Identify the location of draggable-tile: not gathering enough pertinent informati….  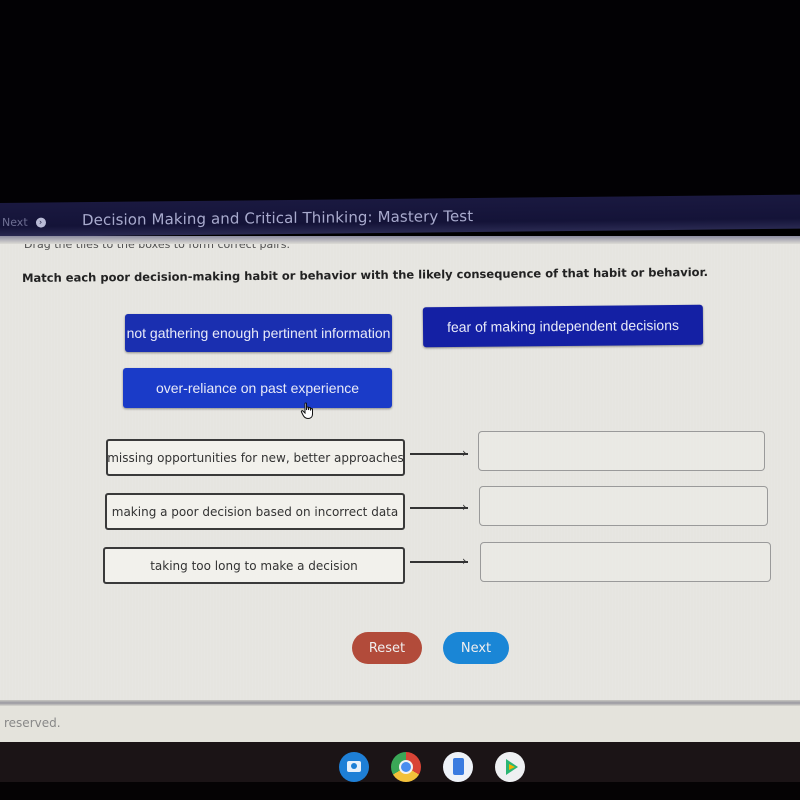
(258, 333).